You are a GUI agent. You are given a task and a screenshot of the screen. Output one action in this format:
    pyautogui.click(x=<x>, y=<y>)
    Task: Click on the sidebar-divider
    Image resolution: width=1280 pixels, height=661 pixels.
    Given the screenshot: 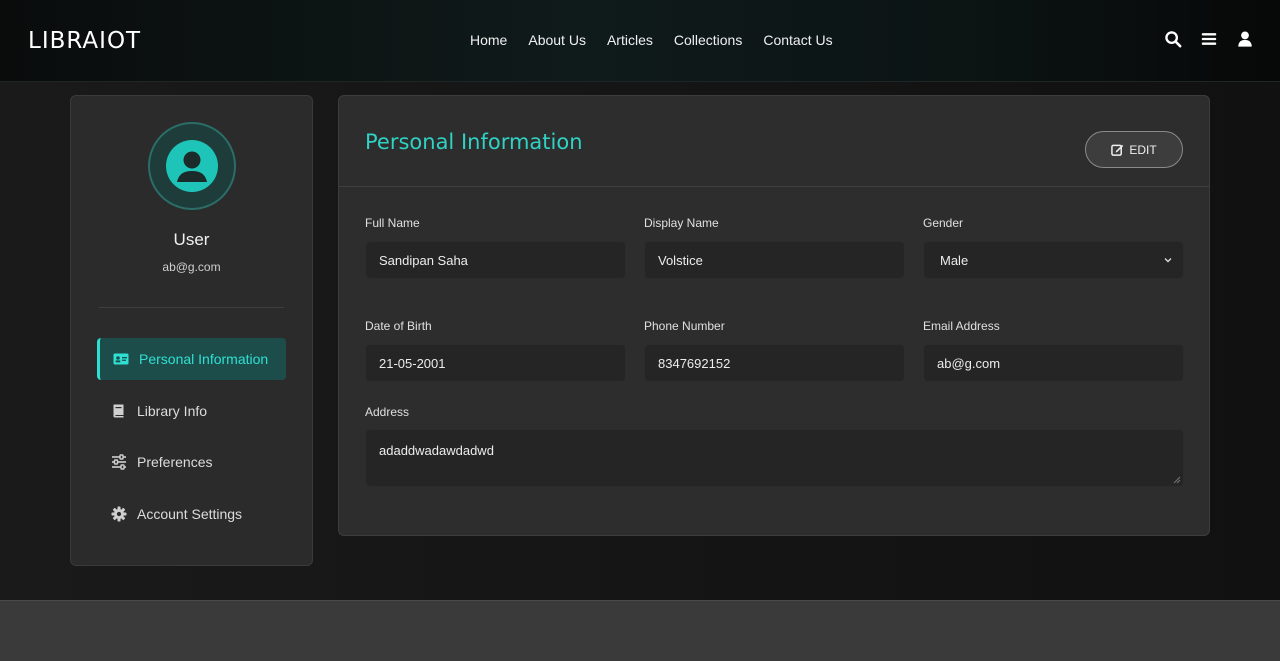 What is the action you would take?
    pyautogui.click(x=191, y=307)
    